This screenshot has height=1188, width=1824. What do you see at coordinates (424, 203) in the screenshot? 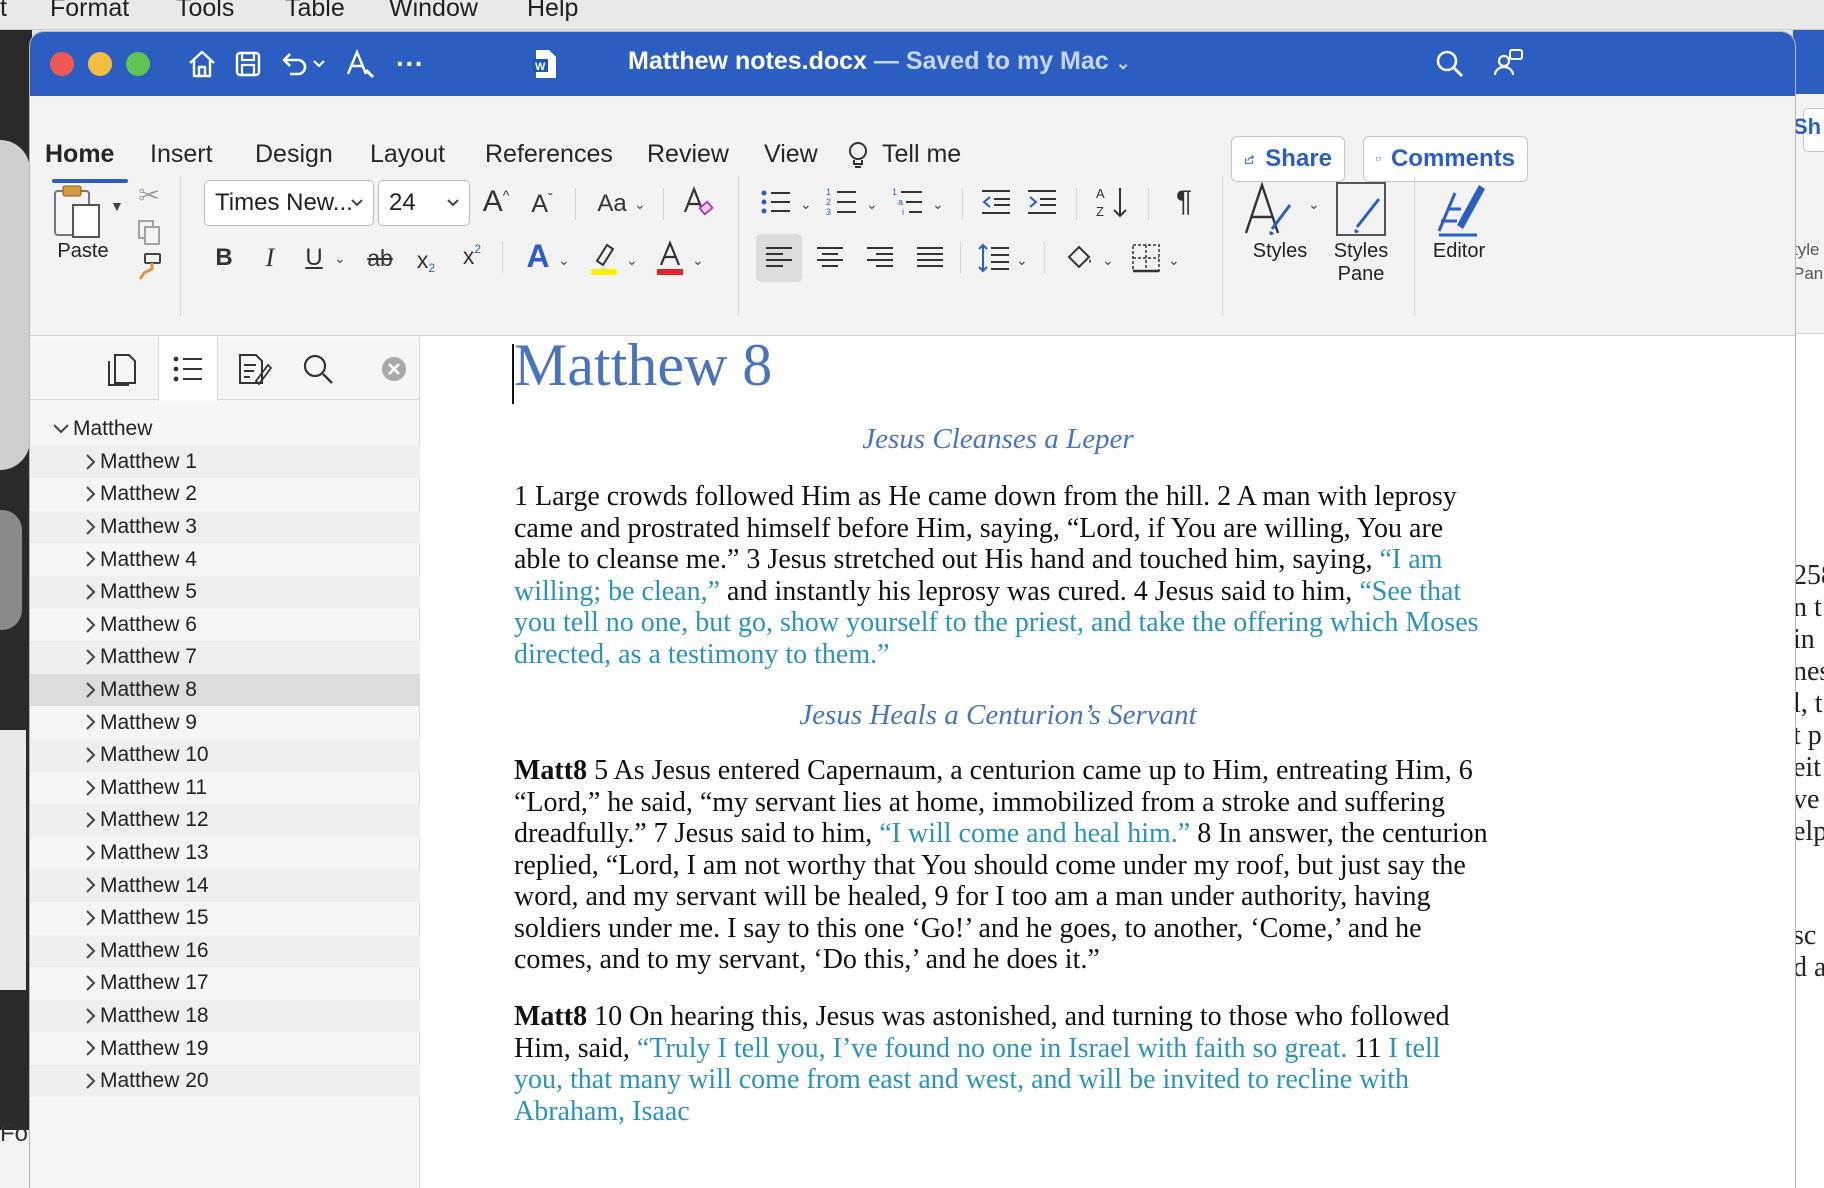
I see `font-size-dropdown: 24` at bounding box center [424, 203].